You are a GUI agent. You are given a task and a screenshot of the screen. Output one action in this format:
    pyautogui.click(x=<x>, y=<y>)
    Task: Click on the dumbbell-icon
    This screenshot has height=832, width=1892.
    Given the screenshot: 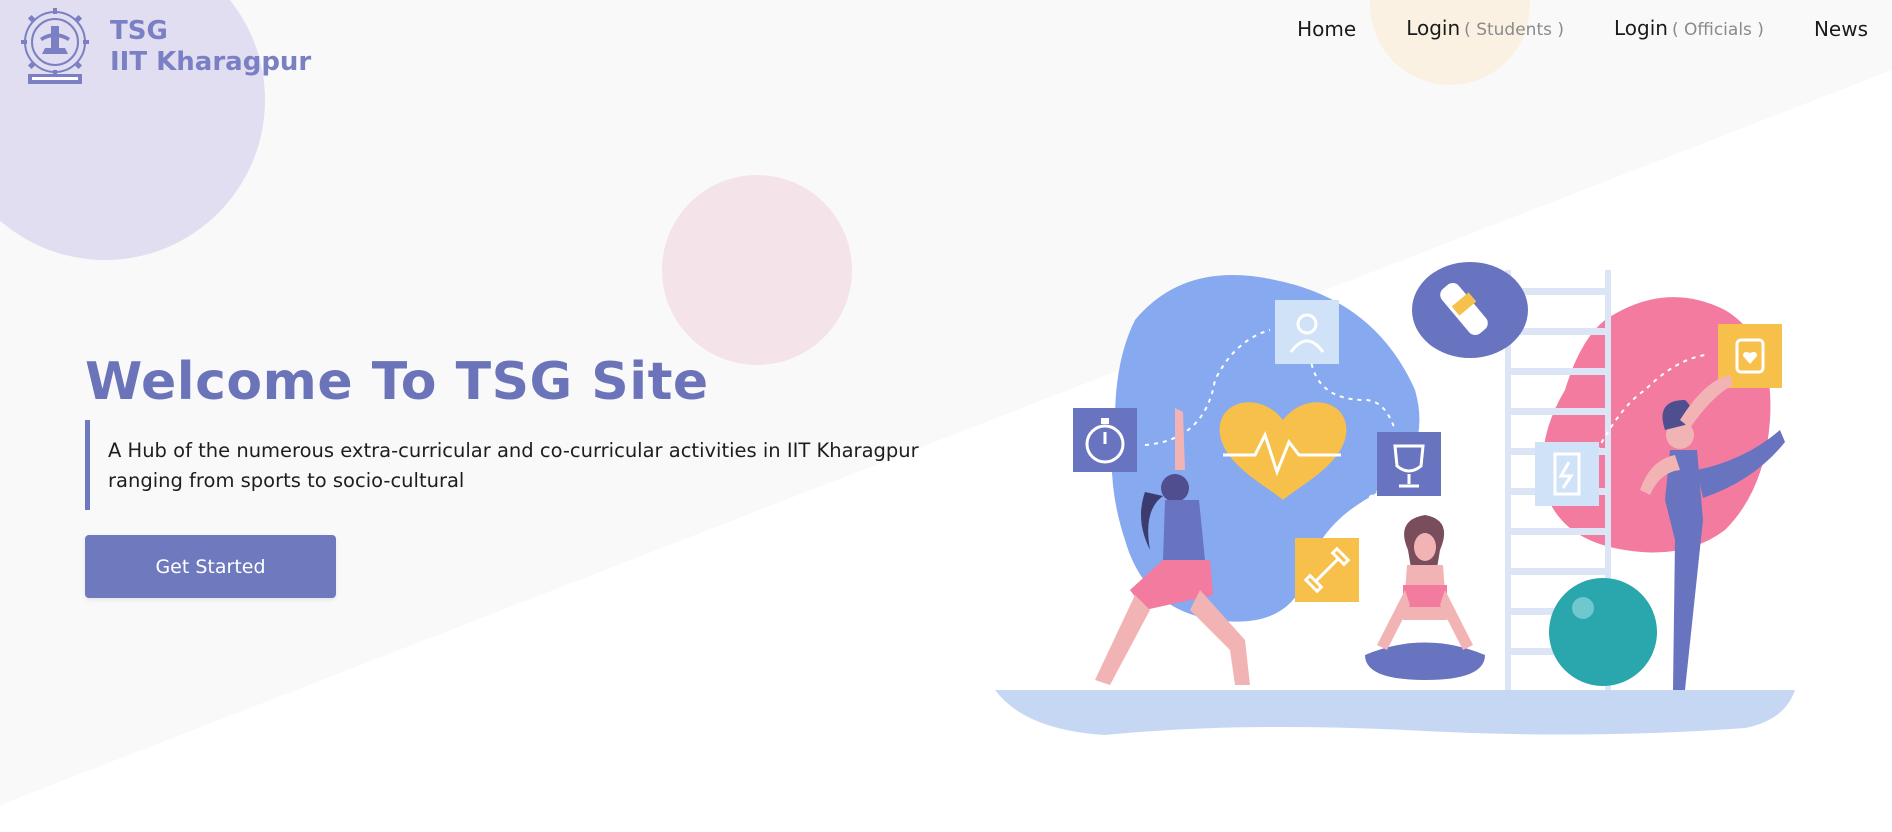 What is the action you would take?
    pyautogui.click(x=1327, y=570)
    